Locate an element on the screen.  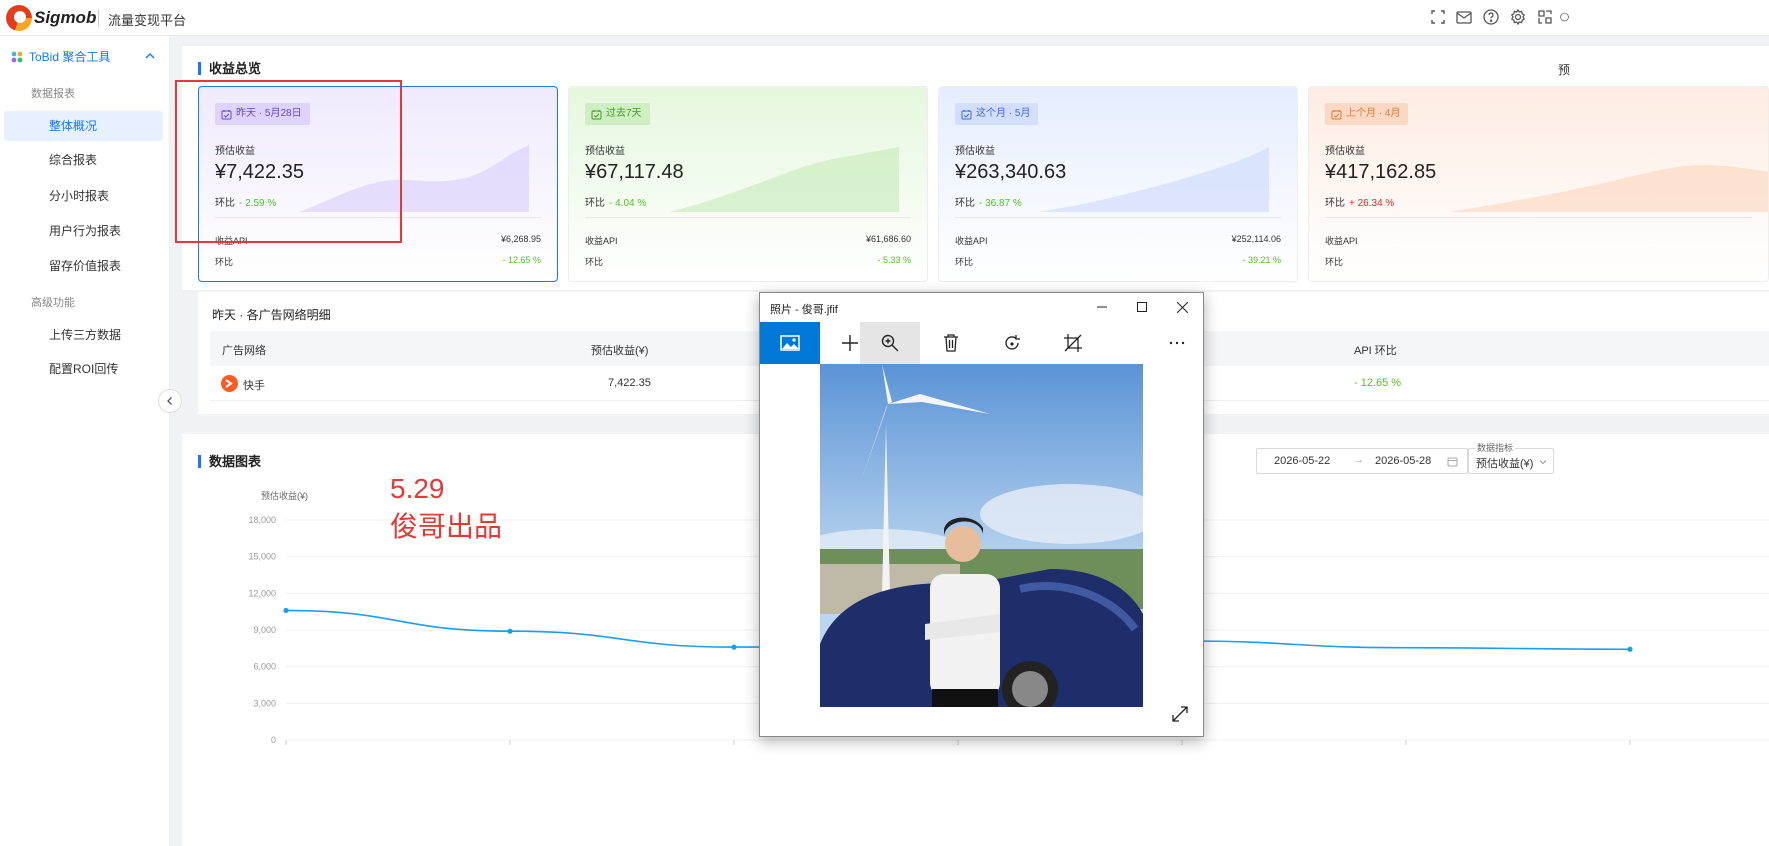
date-start: 2026-05-22 is located at coordinates (1302, 461).